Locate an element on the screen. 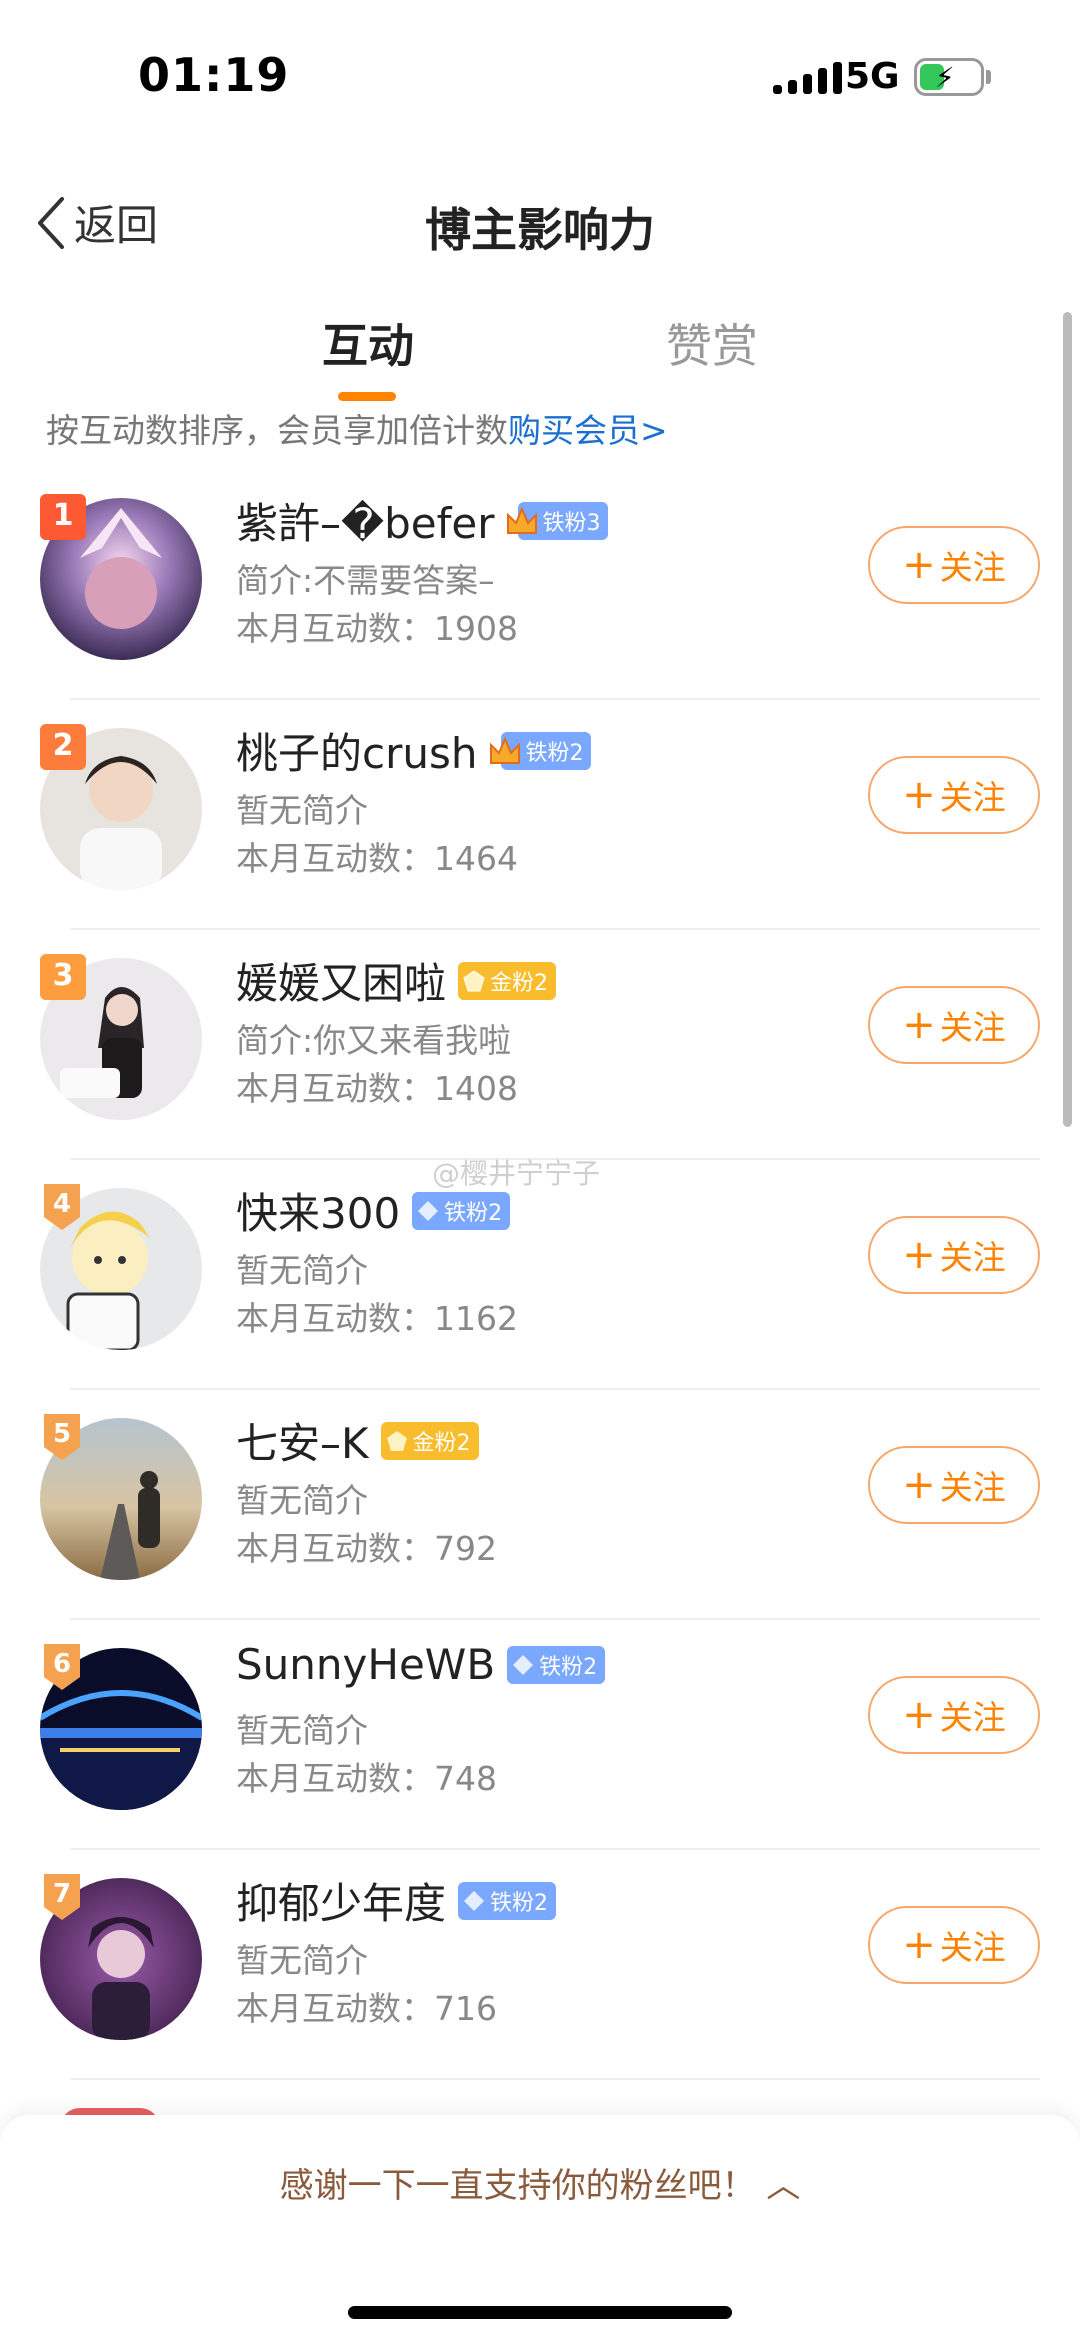  user-name-text: 媛媛又困啦 is located at coordinates (341, 983).